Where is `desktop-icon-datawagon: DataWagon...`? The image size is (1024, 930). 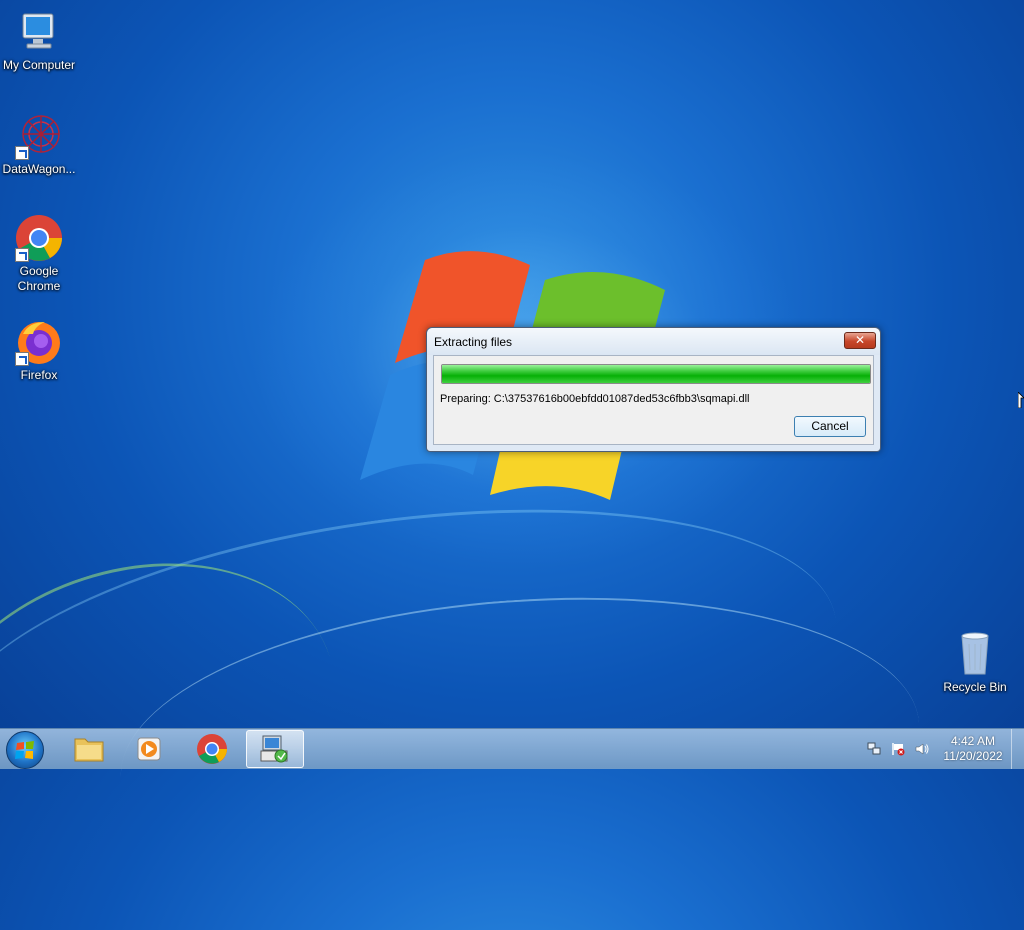 desktop-icon-datawagon: DataWagon... is located at coordinates (39, 144).